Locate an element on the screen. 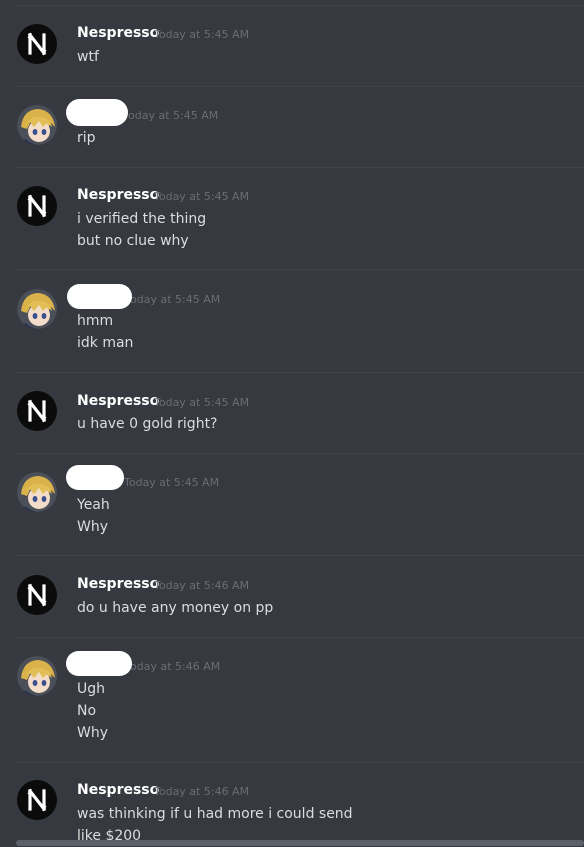 The width and height of the screenshot is (584, 847). message-content: wtf is located at coordinates (88, 57).